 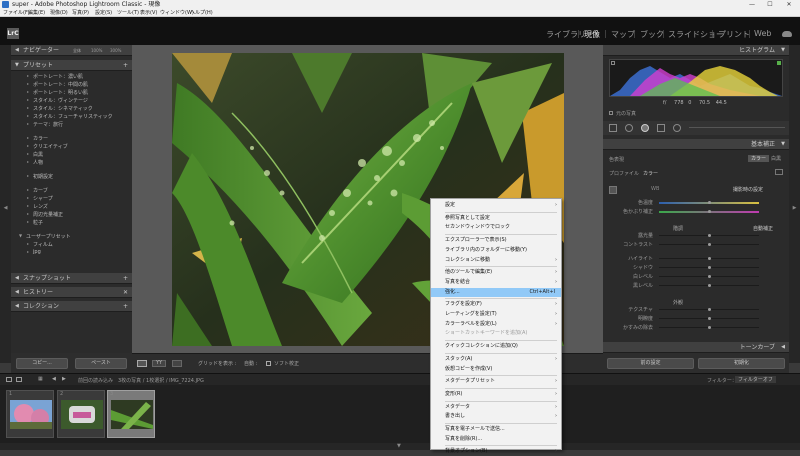 What do you see at coordinates (125, 65) in the screenshot?
I see `add-preset-icon: +` at bounding box center [125, 65].